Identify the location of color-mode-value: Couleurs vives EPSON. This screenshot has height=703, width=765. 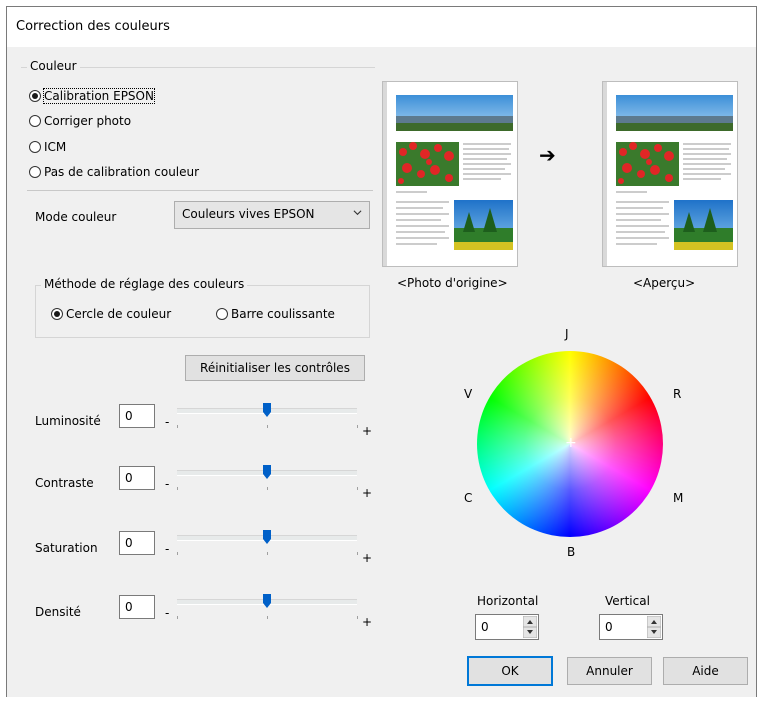
(248, 214).